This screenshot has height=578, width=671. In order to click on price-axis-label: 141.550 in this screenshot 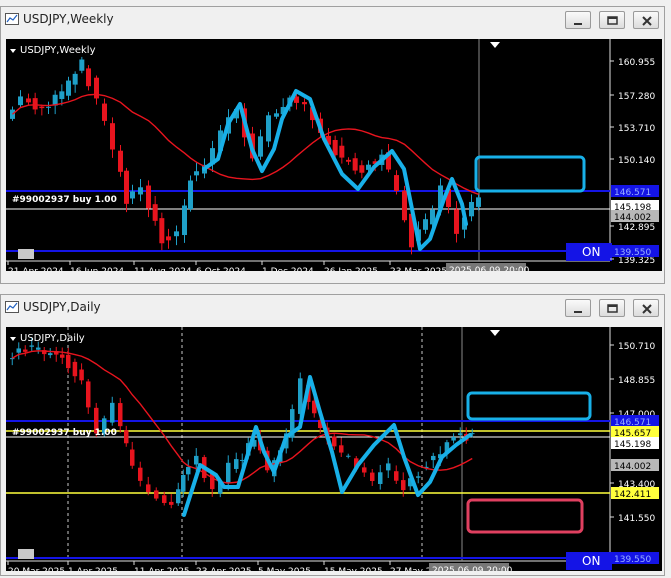, I will do `click(636, 519)`.